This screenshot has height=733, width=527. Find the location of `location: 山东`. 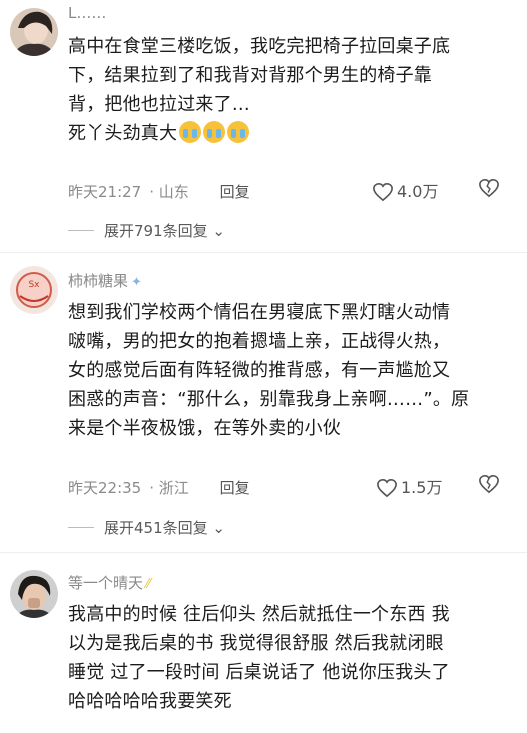

location: 山东 is located at coordinates (173, 192).